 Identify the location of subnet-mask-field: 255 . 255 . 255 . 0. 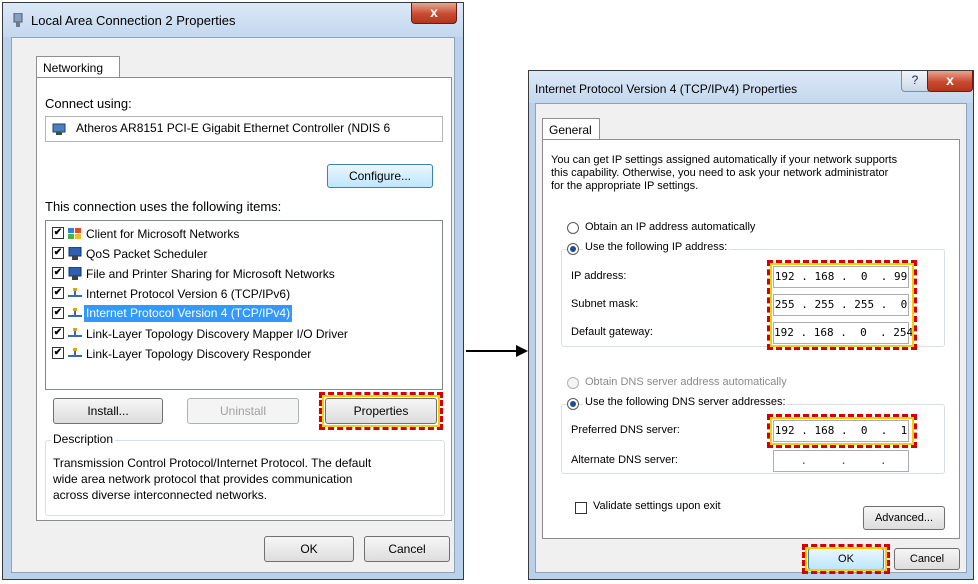
(841, 305).